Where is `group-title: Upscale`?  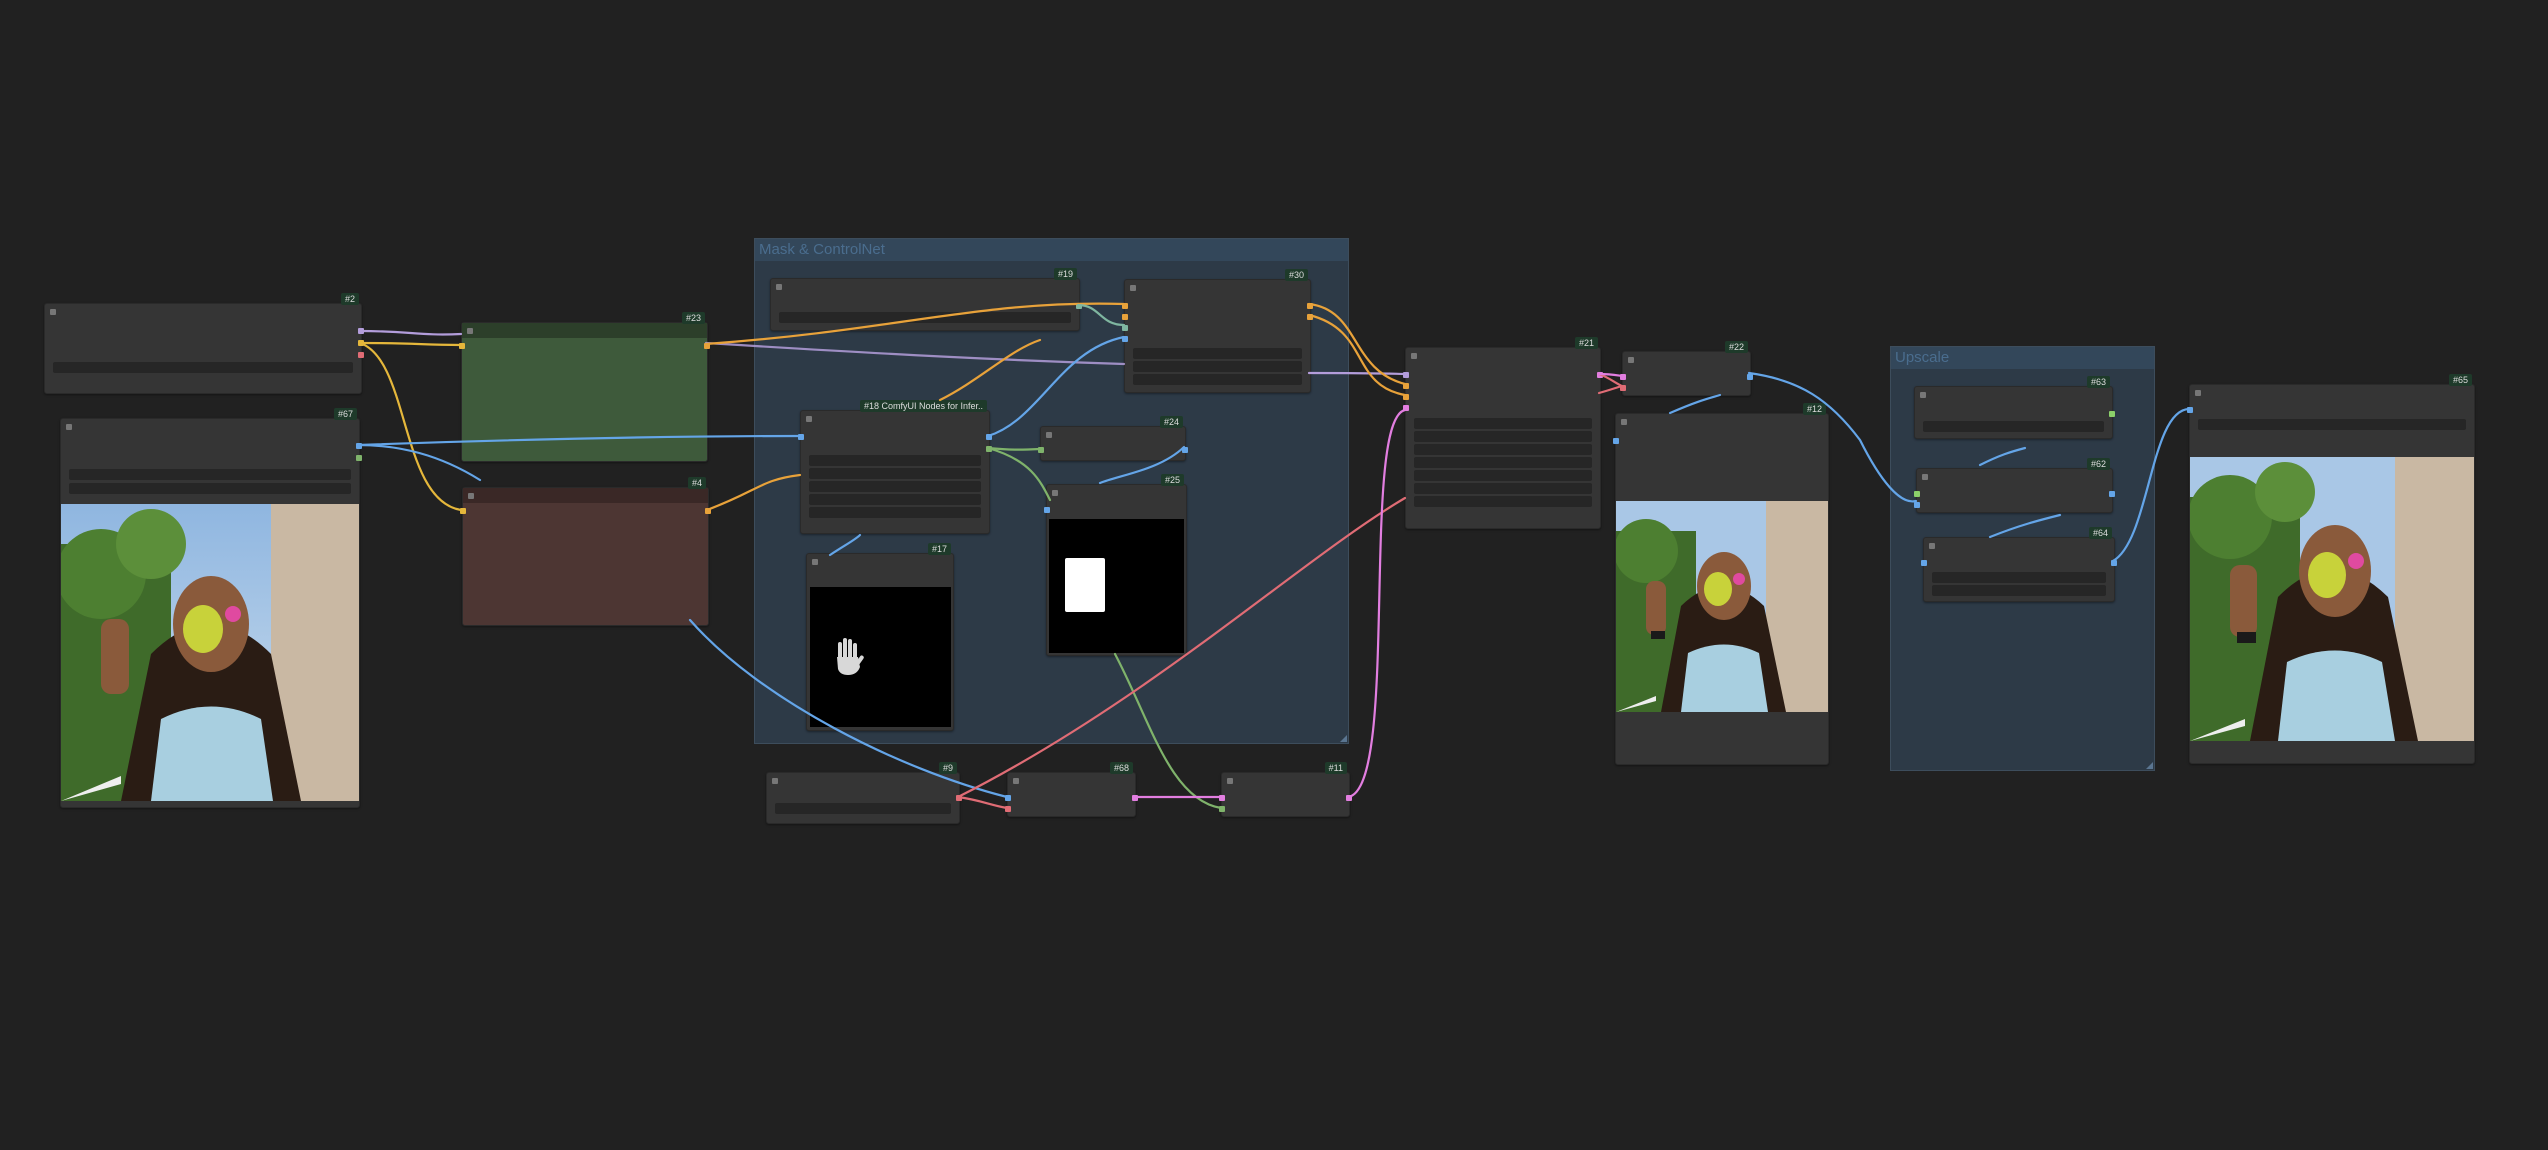
group-title: Upscale is located at coordinates (2022, 358).